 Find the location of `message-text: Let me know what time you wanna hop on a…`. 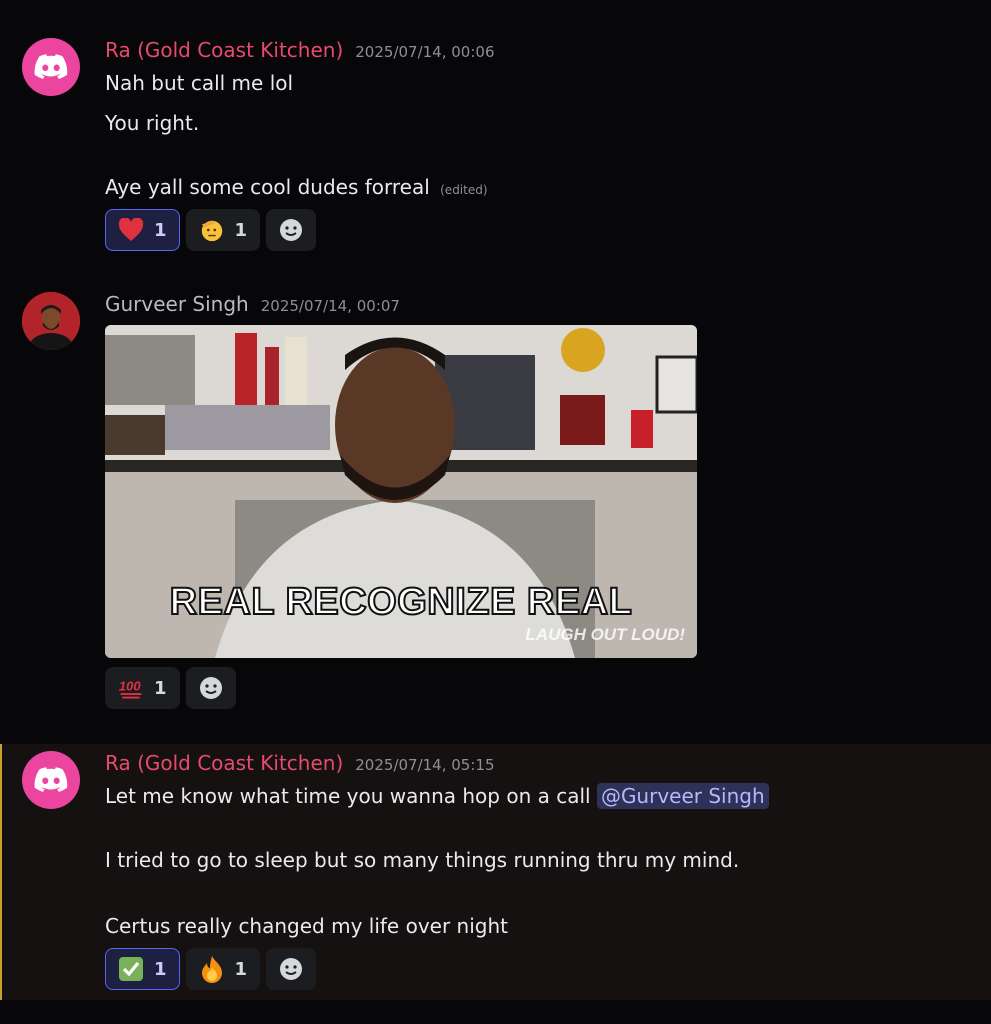

message-text: Let me know what time you wanna hop on a… is located at coordinates (351, 796).